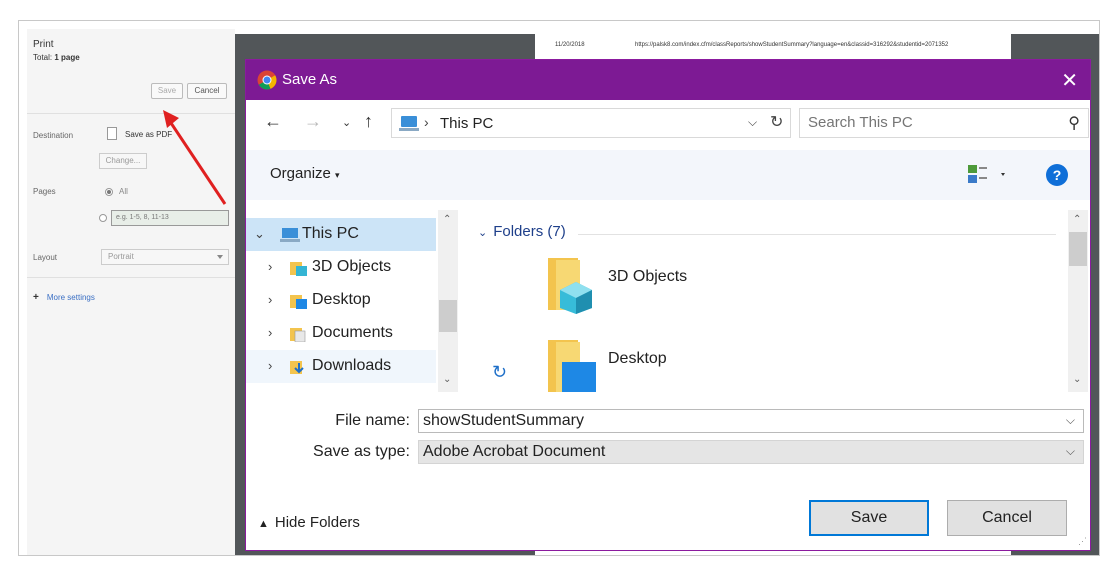  I want to click on file-name-field: ⌵, so click(751, 421).